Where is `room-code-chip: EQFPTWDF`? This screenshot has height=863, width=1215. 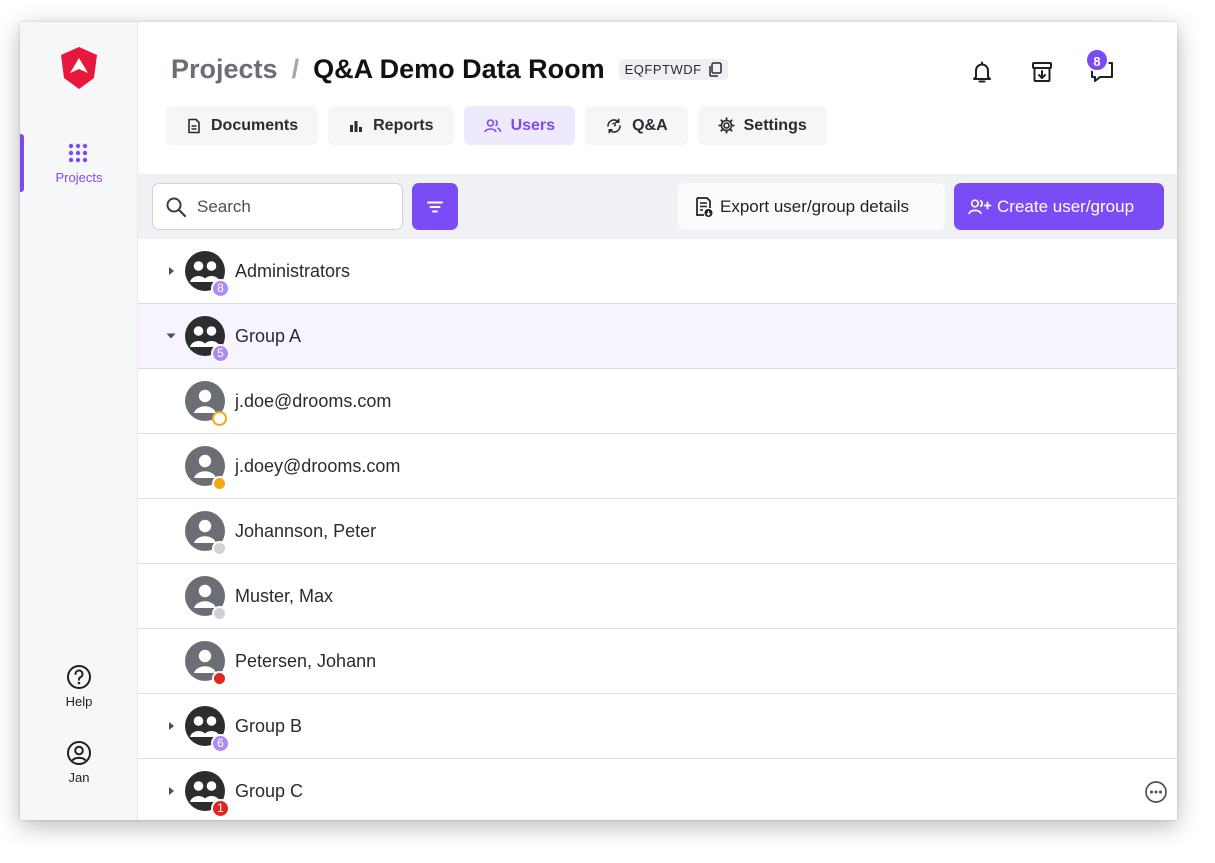
room-code-chip: EQFPTWDF is located at coordinates (673, 69).